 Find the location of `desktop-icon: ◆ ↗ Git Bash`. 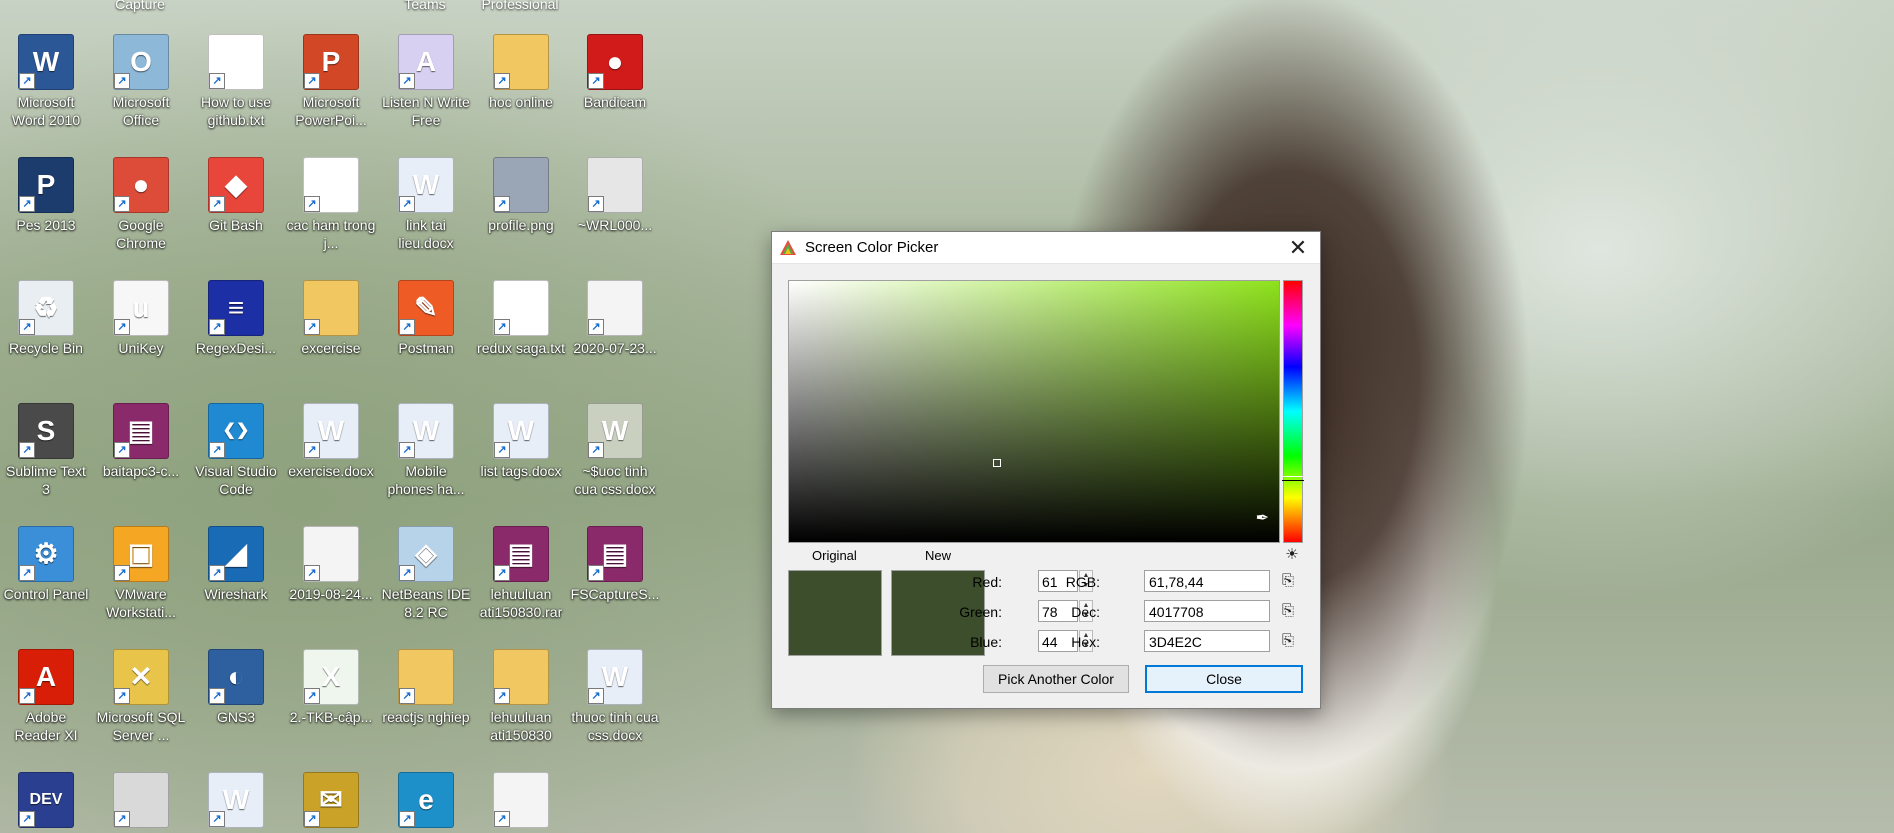

desktop-icon: ◆ ↗ Git Bash is located at coordinates (236, 195).